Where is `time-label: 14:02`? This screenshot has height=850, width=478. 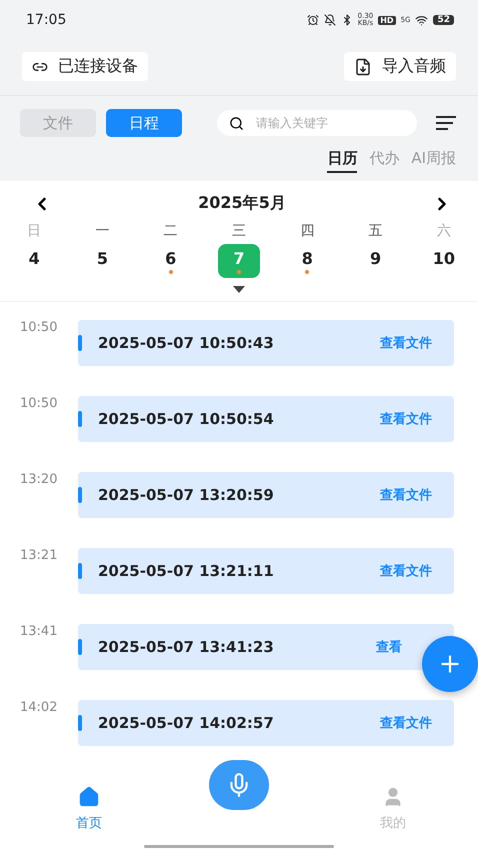 time-label: 14:02 is located at coordinates (39, 707).